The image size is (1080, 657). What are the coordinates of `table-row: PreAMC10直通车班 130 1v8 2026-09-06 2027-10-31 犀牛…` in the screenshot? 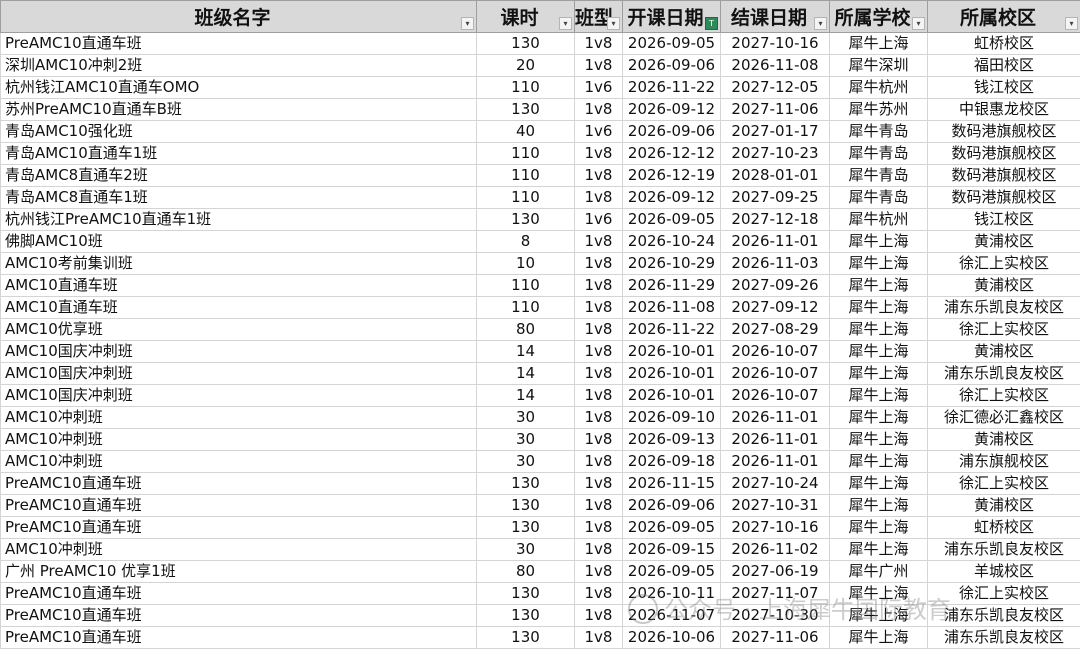 It's located at (540, 505).